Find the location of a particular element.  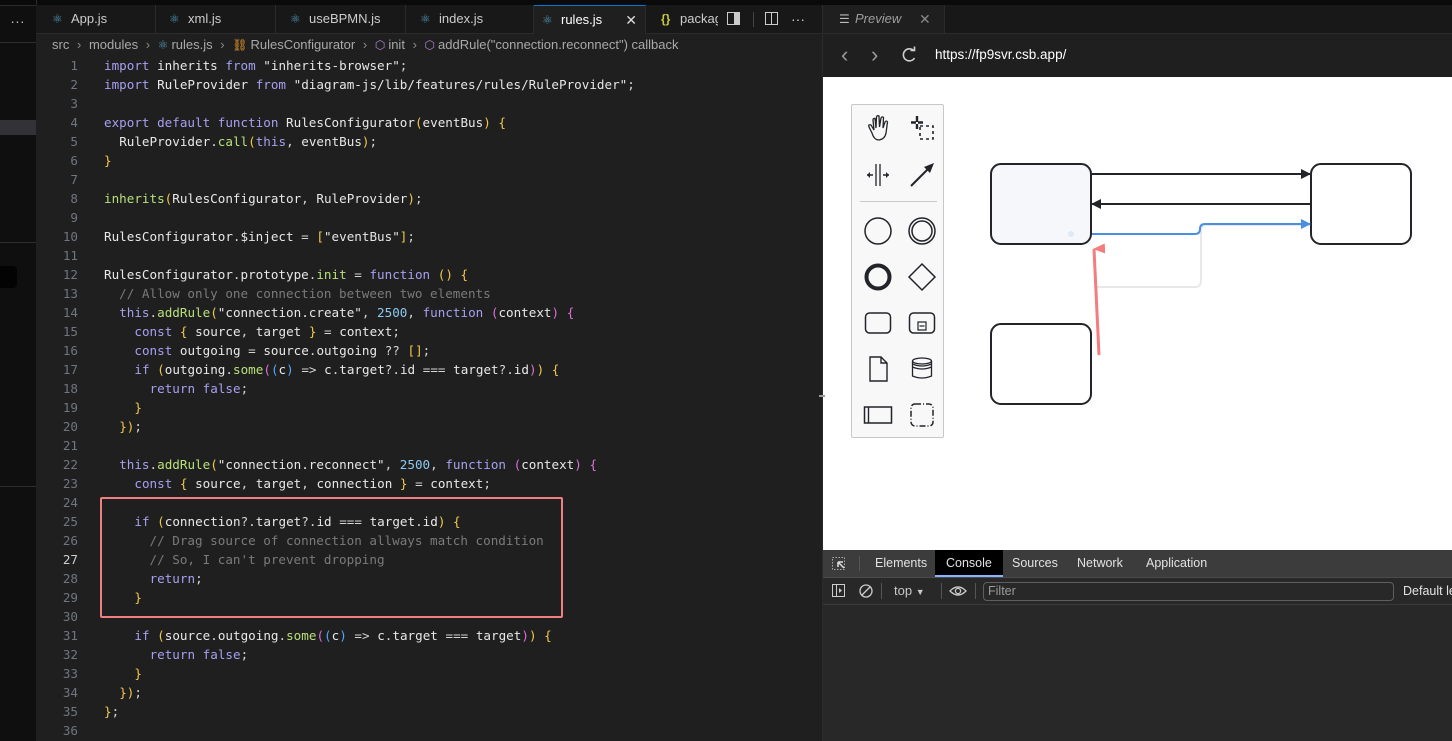

tab-preview: ☰ Preview ✕ is located at coordinates (884, 19).